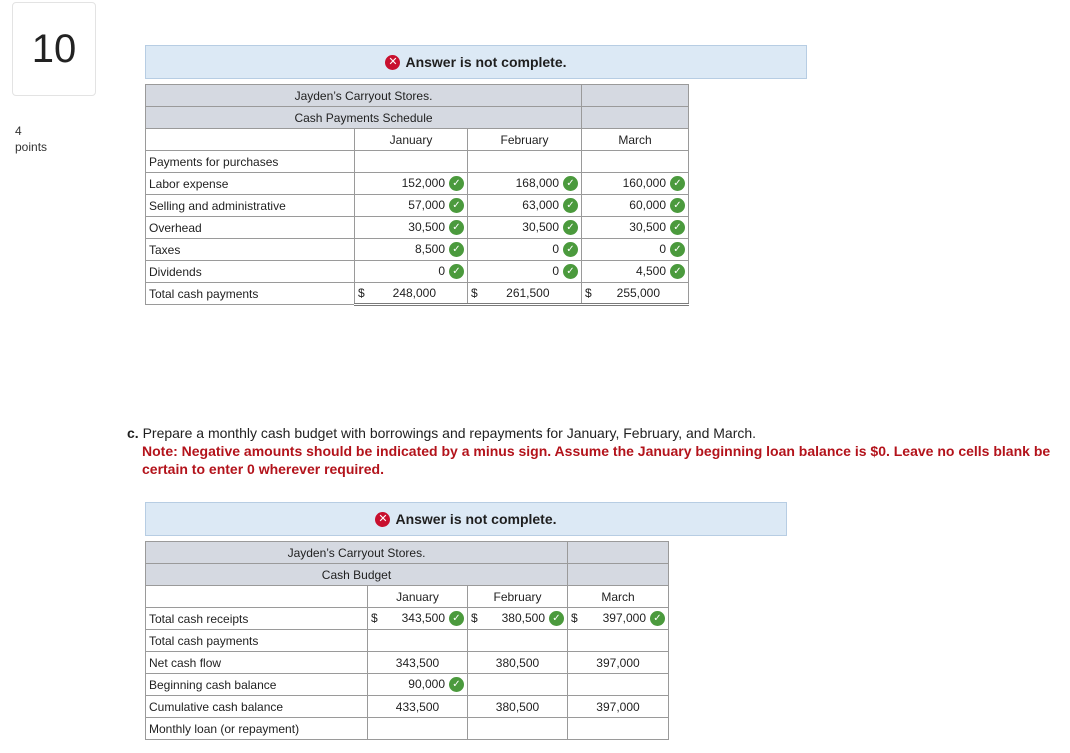 The width and height of the screenshot is (1070, 753). I want to click on input-cell: 8,500 ✓, so click(411, 249).